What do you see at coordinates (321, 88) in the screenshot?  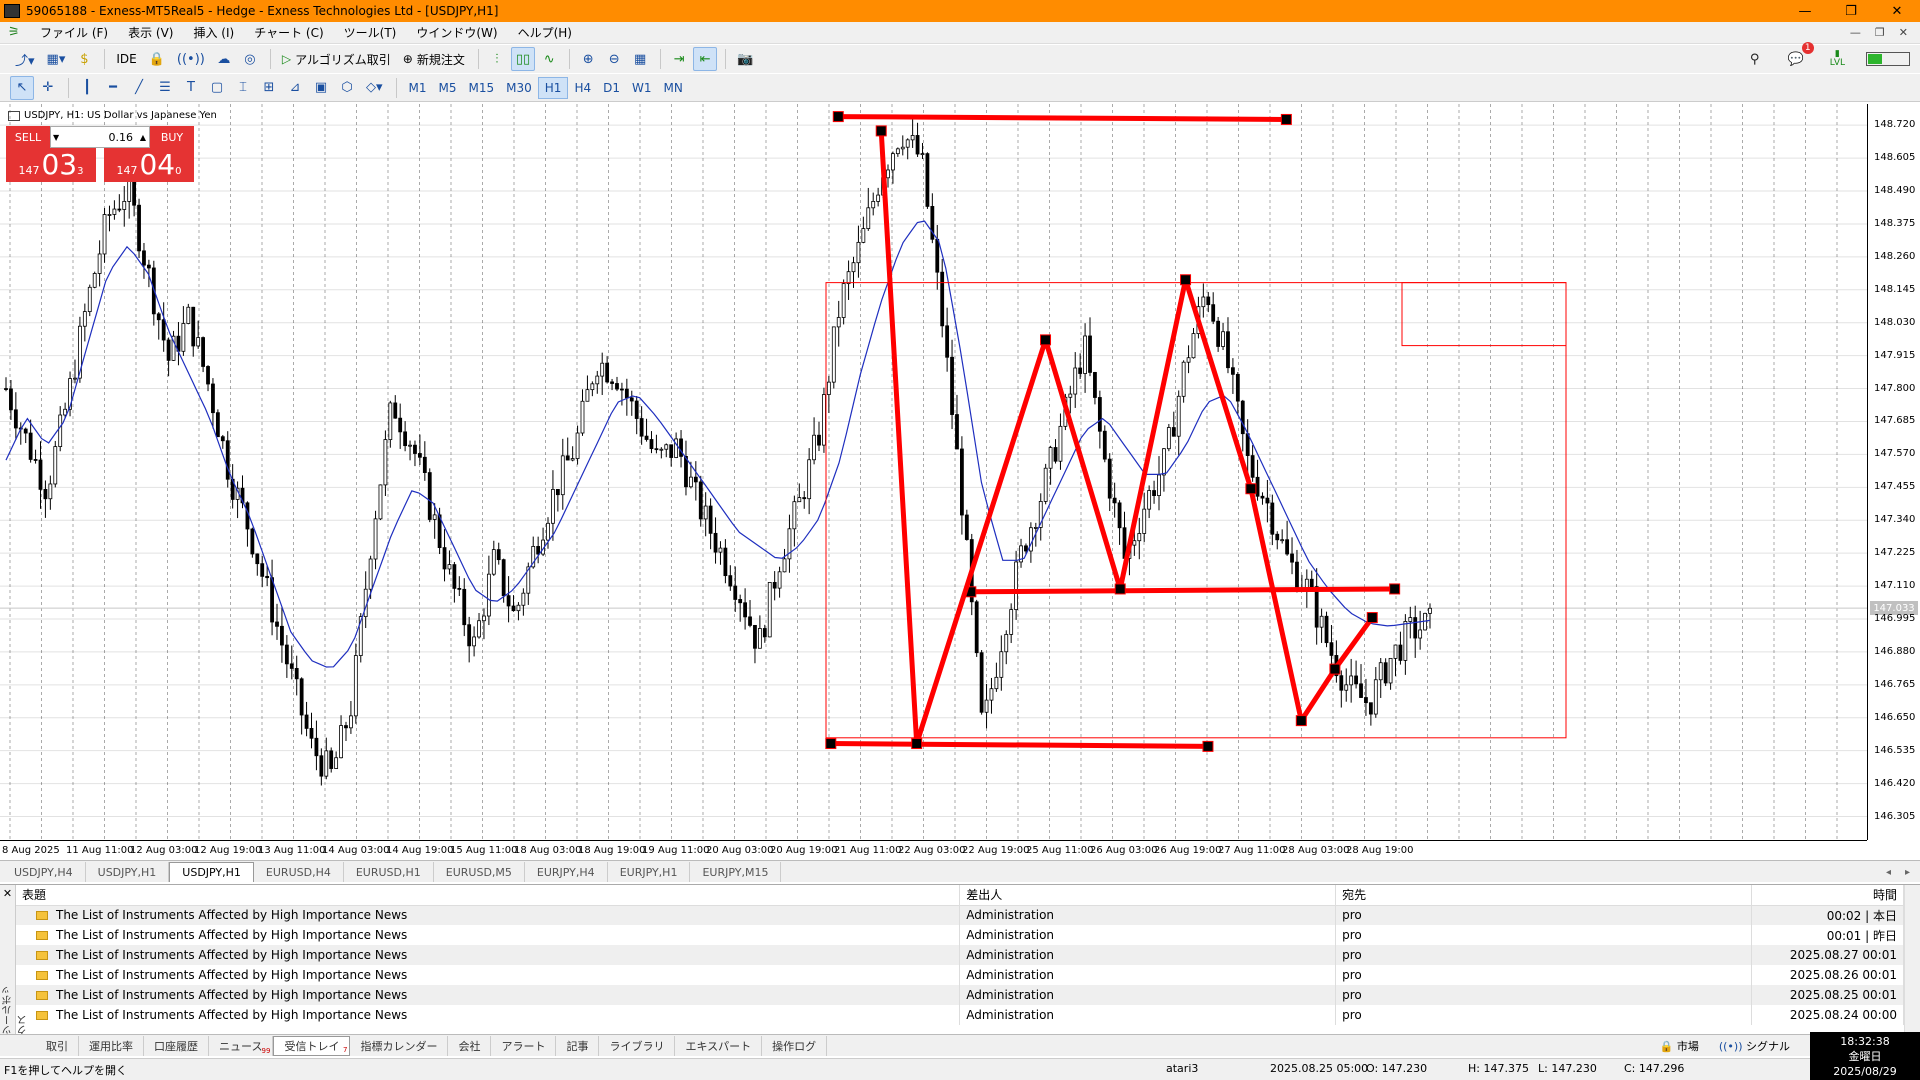 I see `ok-icon: ▣` at bounding box center [321, 88].